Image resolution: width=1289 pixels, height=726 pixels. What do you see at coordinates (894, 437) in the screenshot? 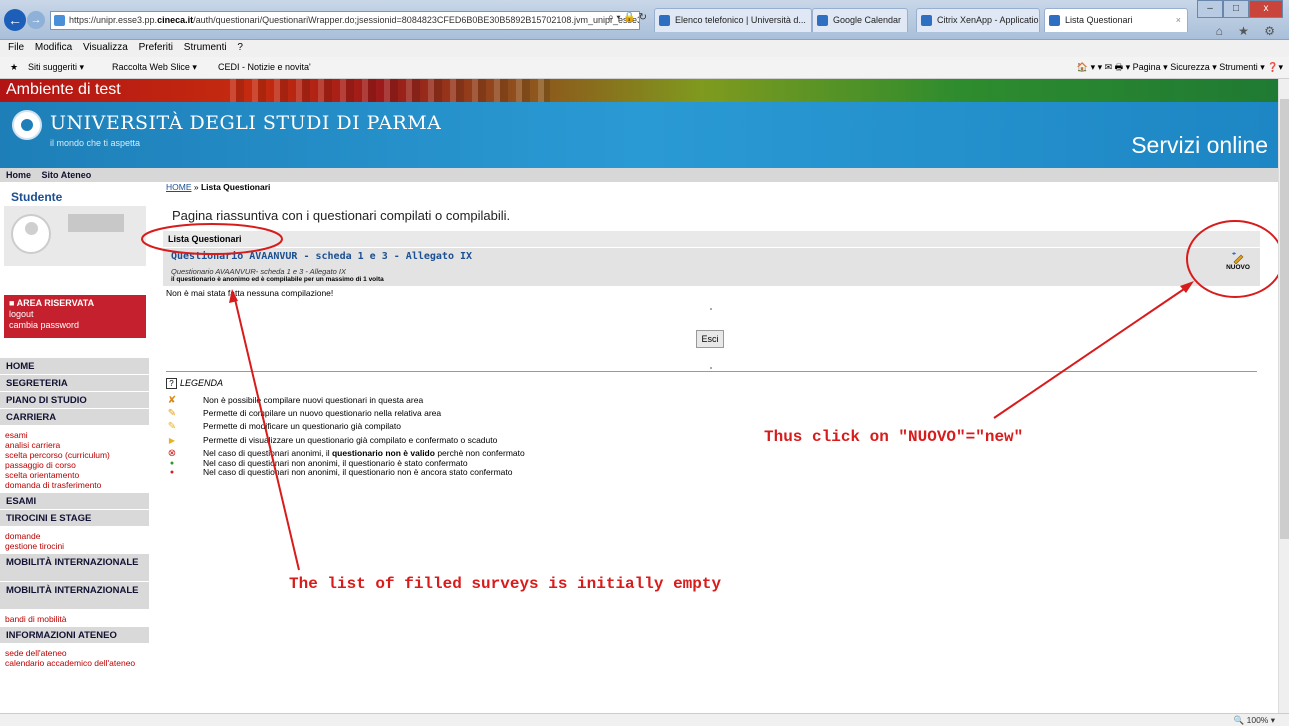
I see `annotation-click-nuovo: Thus click on "NUOVO"="new"` at bounding box center [894, 437].